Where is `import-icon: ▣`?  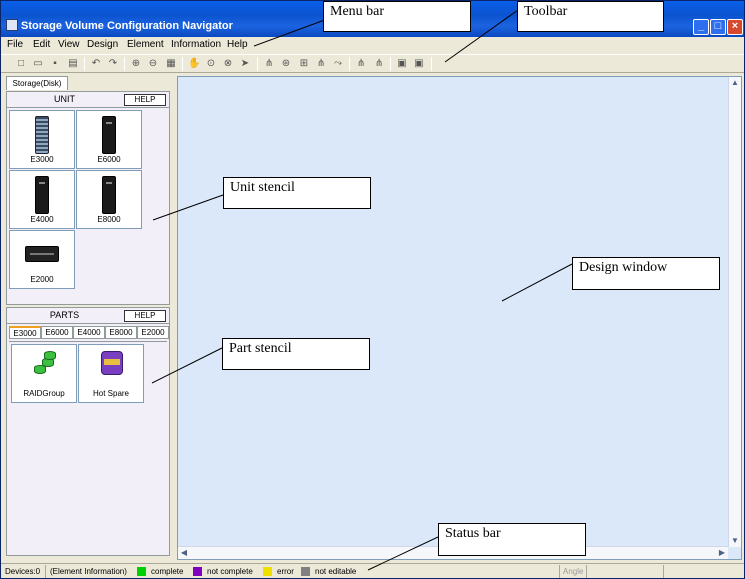
import-icon: ▣ is located at coordinates (402, 64).